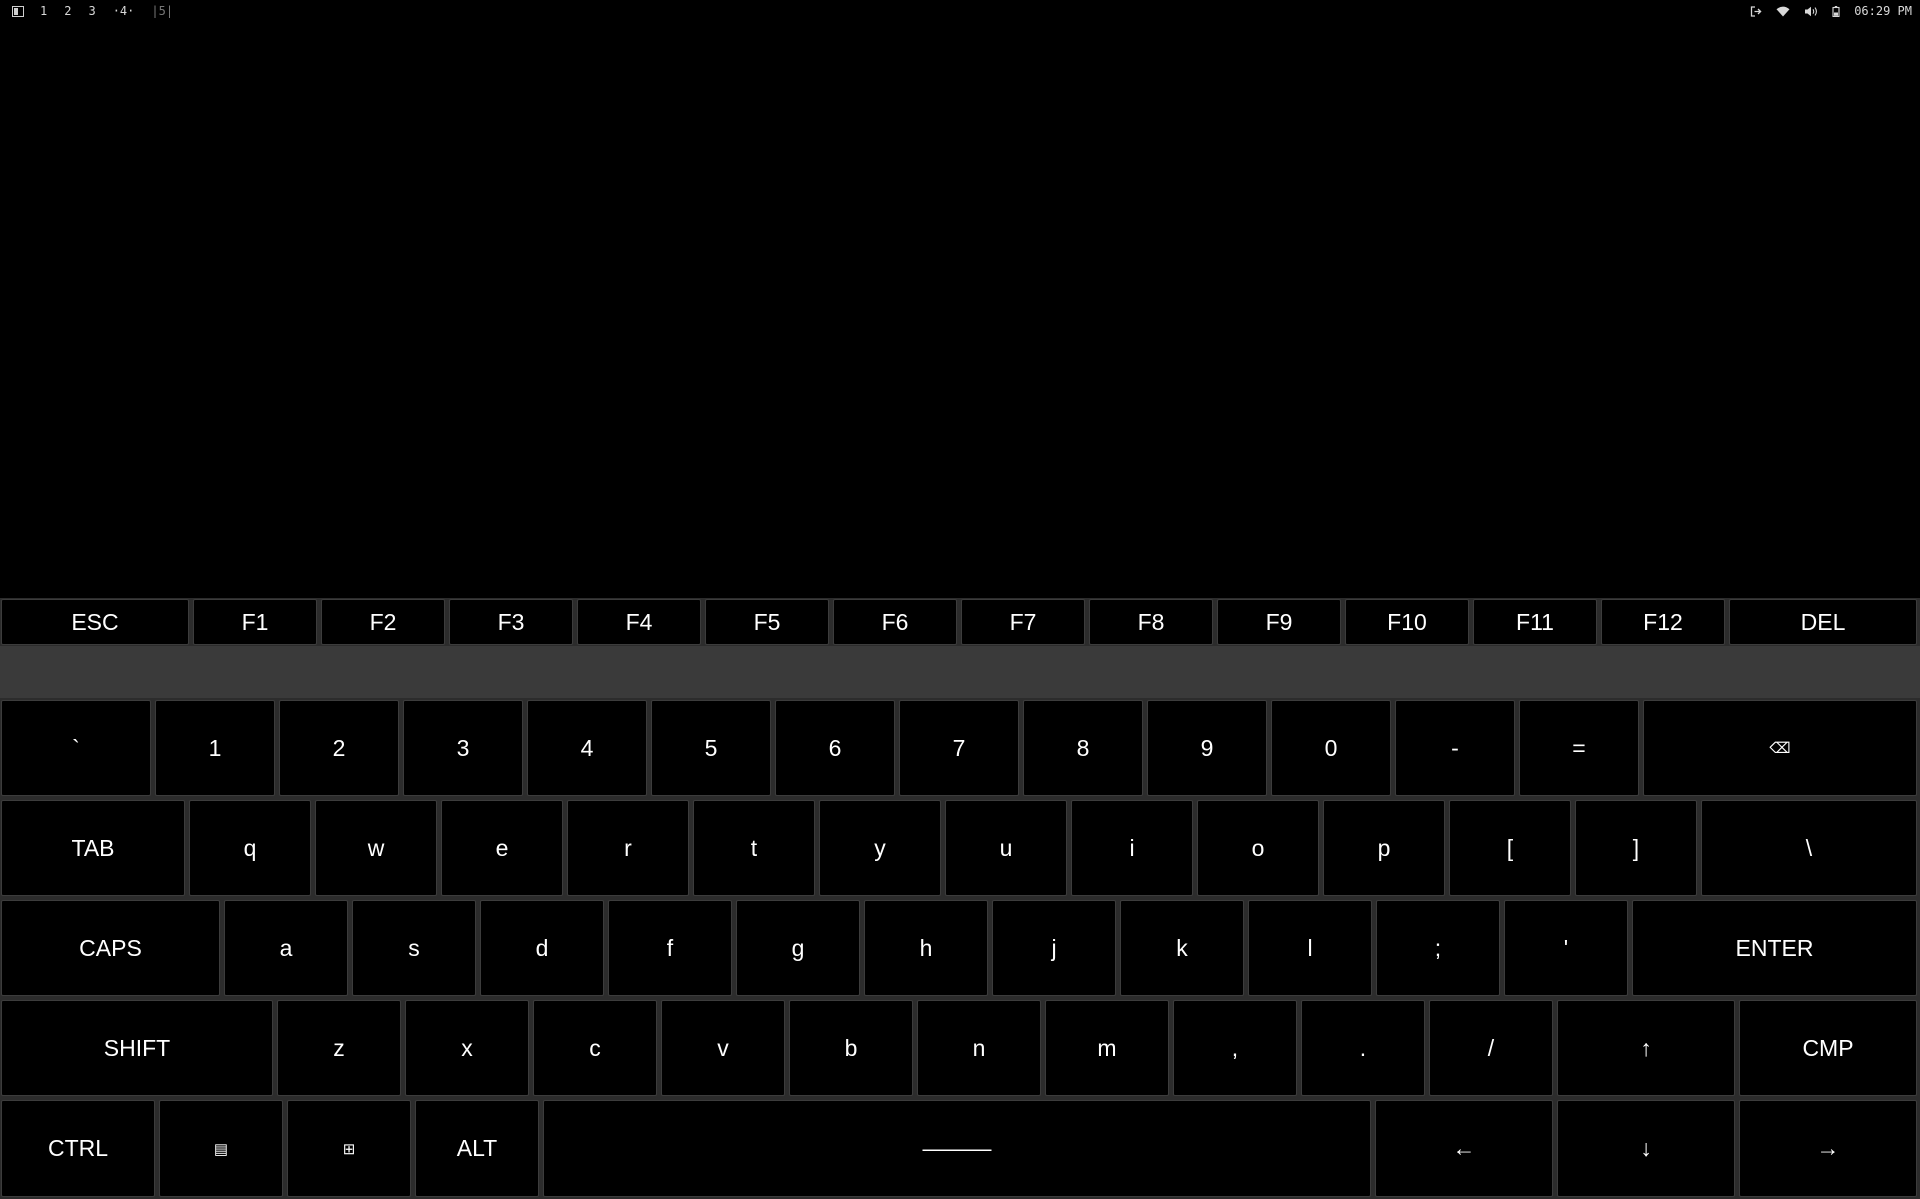  Describe the element at coordinates (1774, 948) in the screenshot. I see `key-enter: ENTER` at that location.